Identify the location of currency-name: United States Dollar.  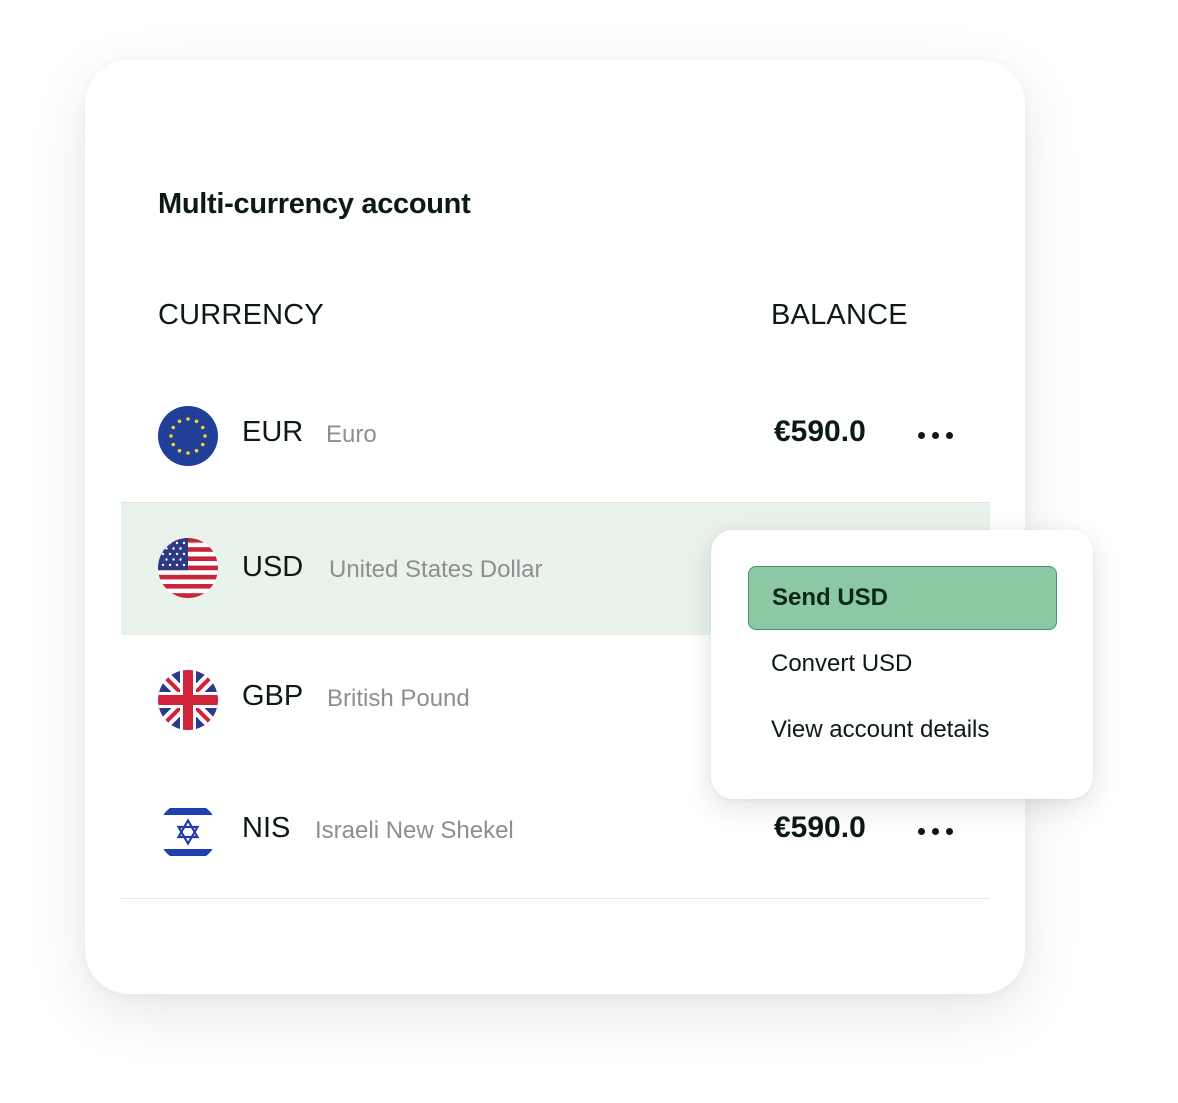
(436, 569).